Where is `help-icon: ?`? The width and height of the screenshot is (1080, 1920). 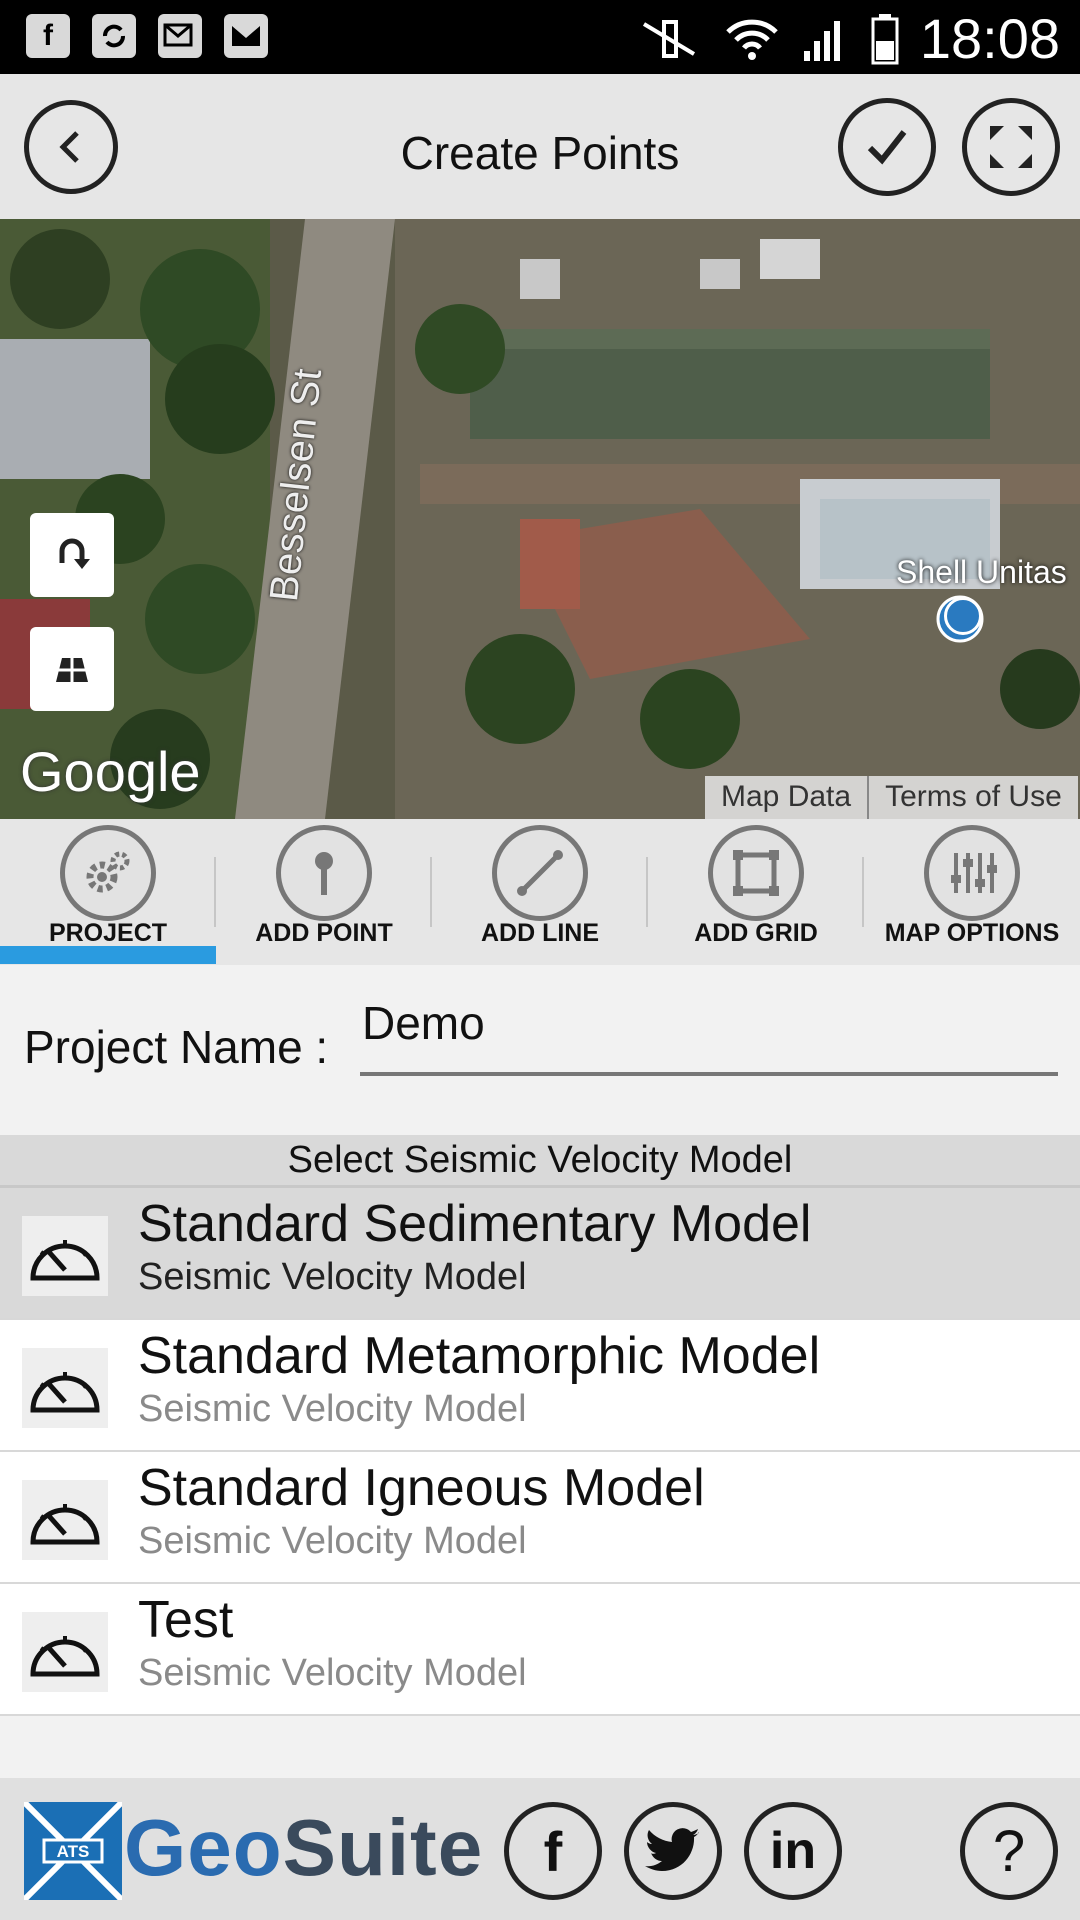
help-icon: ? is located at coordinates (1009, 1851).